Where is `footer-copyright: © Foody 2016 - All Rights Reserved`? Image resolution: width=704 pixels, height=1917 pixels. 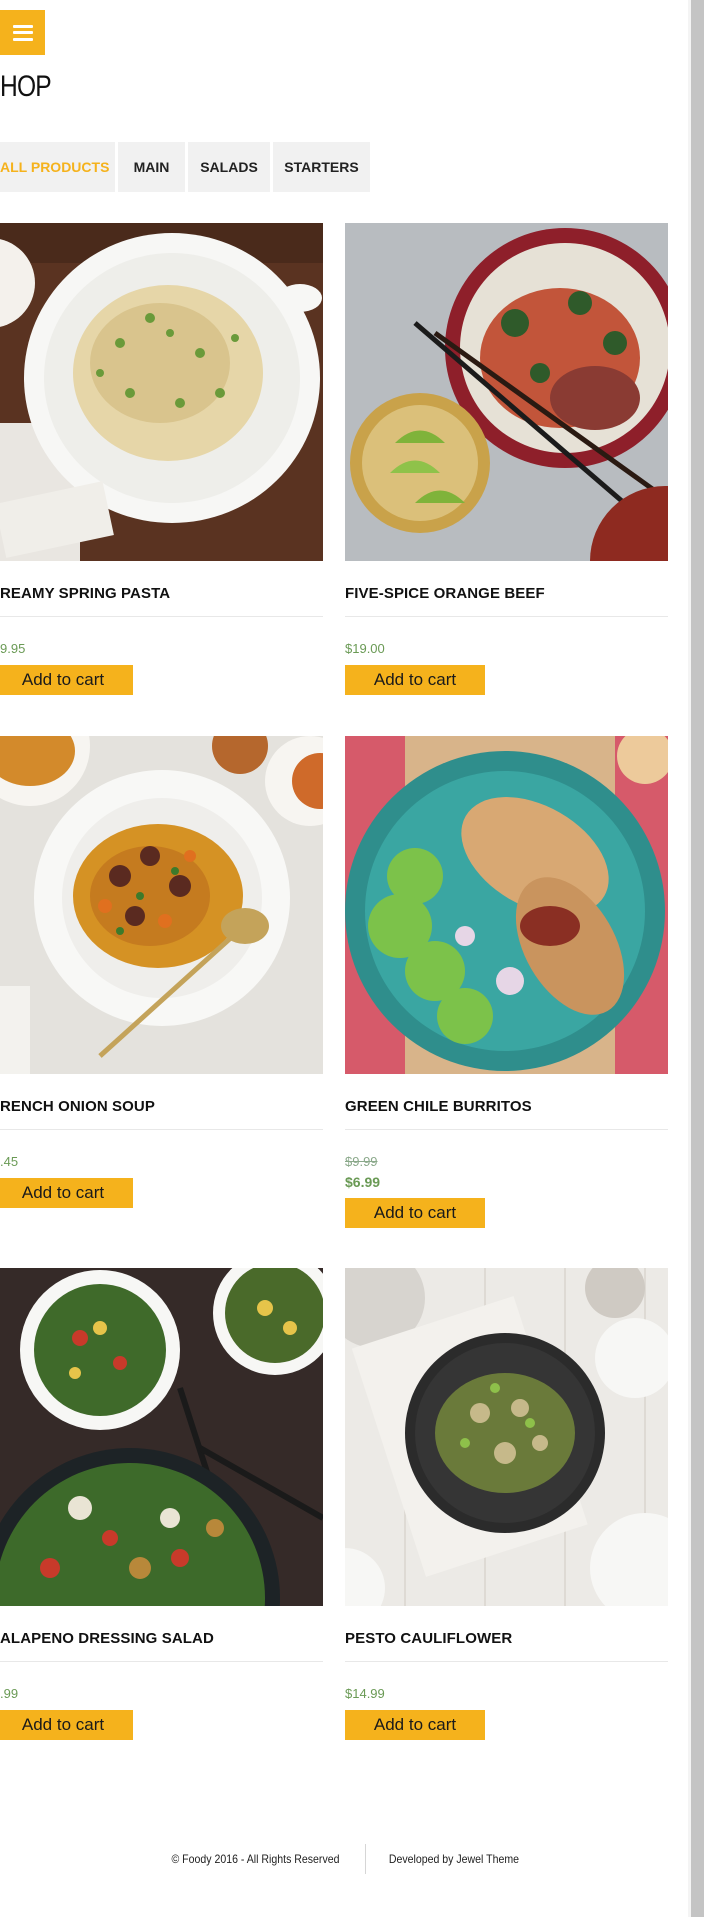
footer-copyright: © Foody 2016 - All Rights Reserved is located at coordinates (255, 1859).